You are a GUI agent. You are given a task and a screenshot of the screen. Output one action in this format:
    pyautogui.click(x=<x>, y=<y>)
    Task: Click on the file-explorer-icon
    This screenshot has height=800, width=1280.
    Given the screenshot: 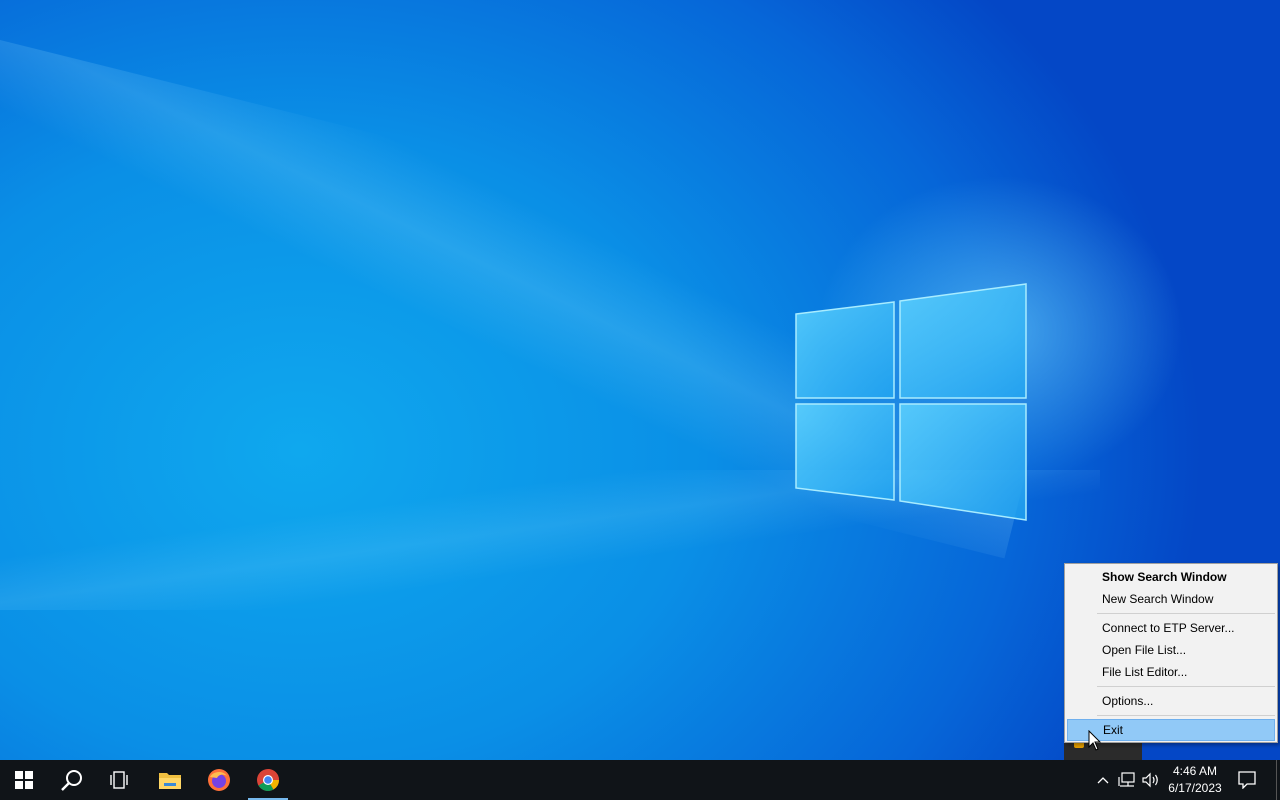 What is the action you would take?
    pyautogui.click(x=170, y=781)
    